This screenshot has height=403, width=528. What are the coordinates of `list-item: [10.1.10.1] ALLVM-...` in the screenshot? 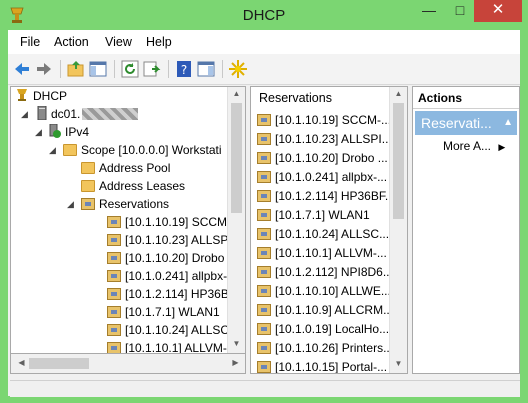 It's located at (322, 253).